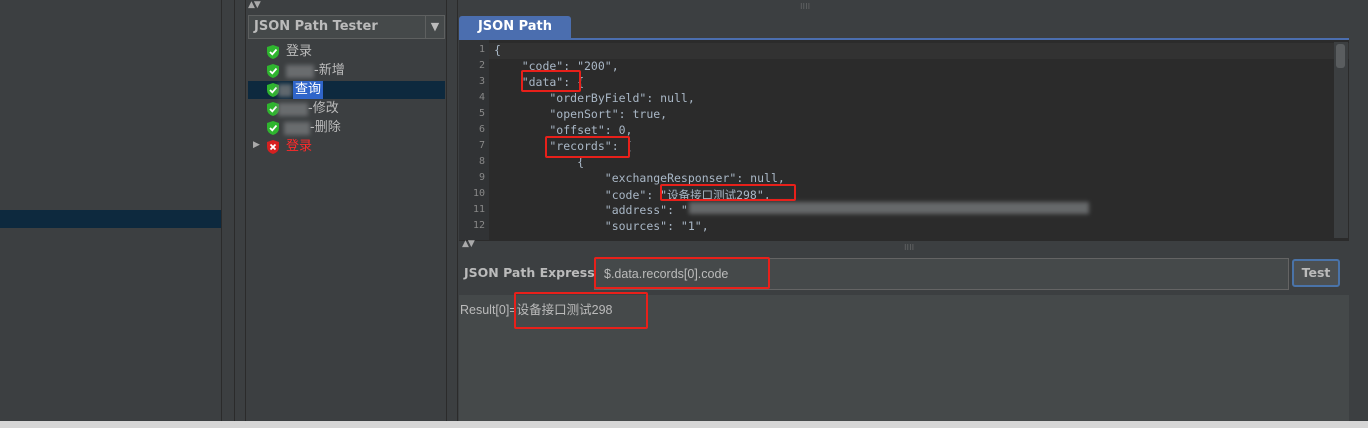 This screenshot has height=428, width=1368. What do you see at coordinates (316, 26) in the screenshot?
I see `renderer-select-value: JSON Path Tester` at bounding box center [316, 26].